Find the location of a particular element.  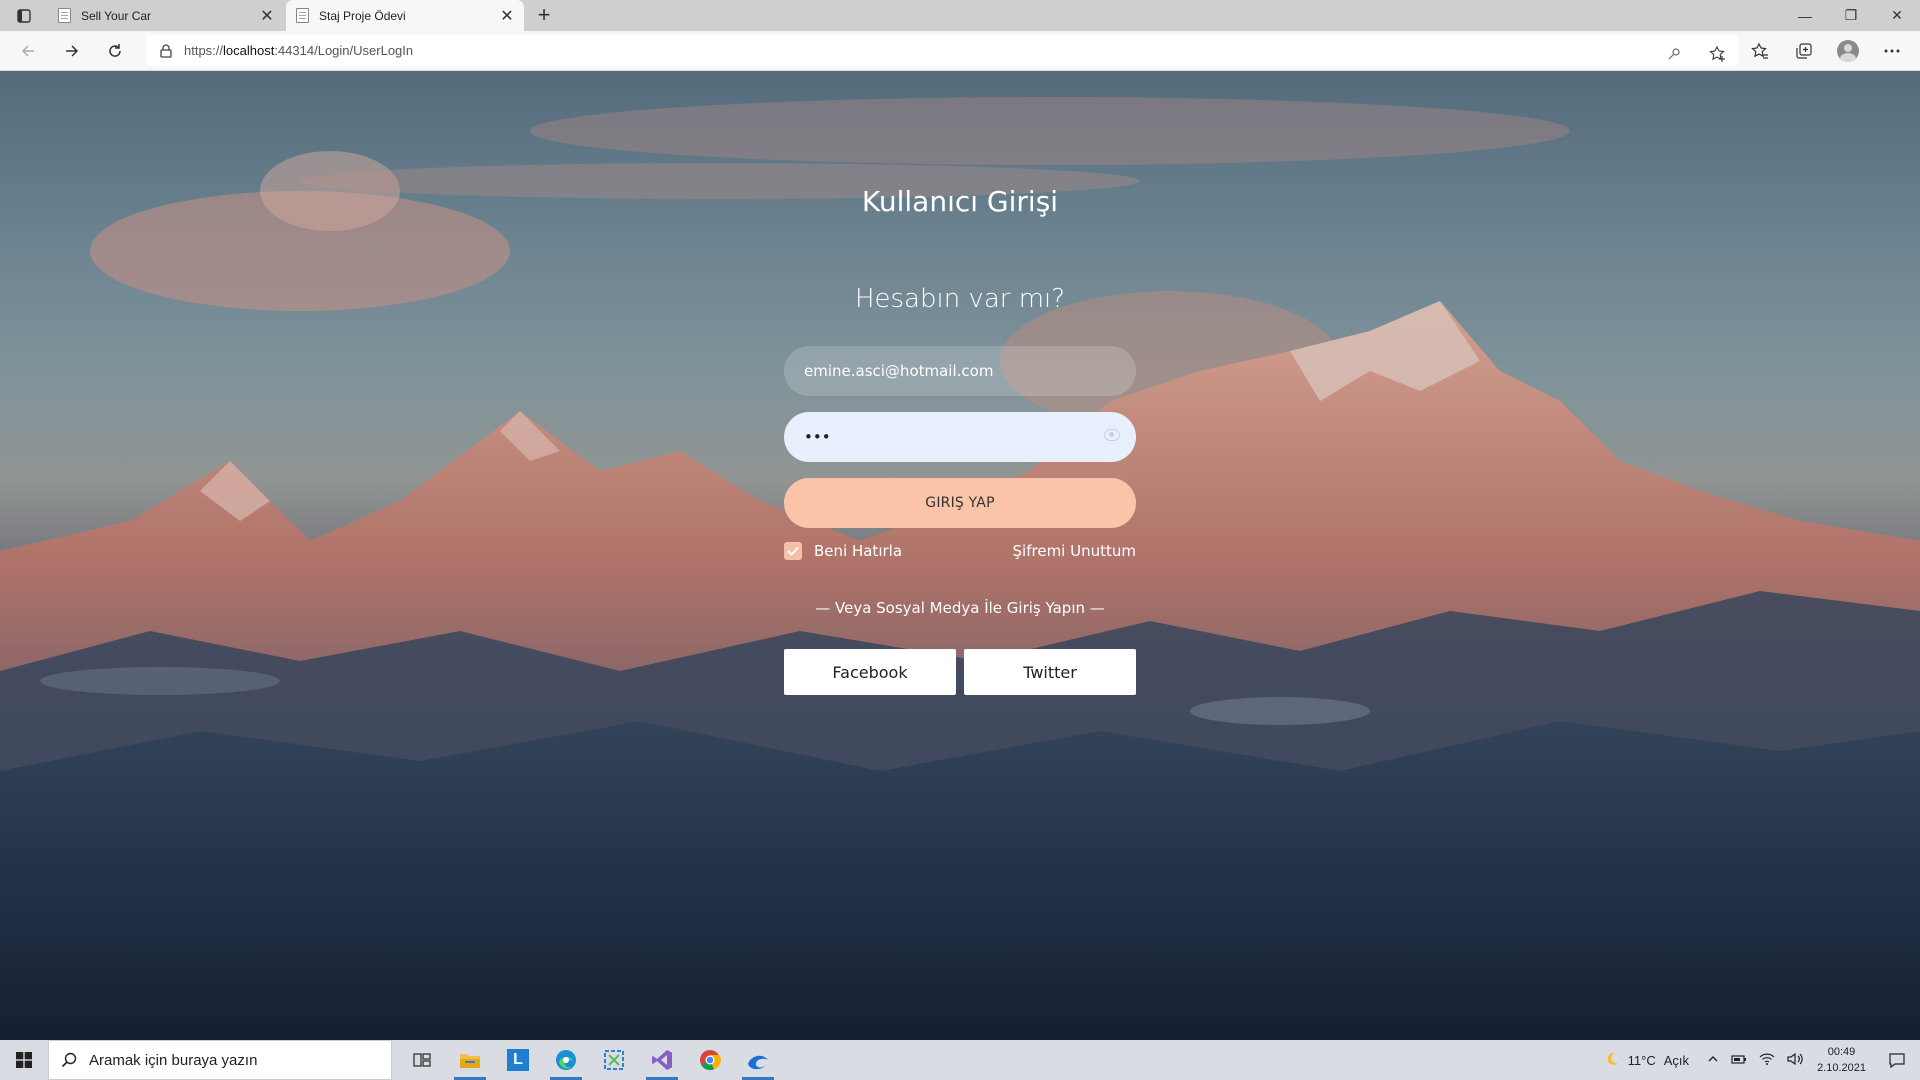

url-text: https://localhost:44314/Login/UserLogIn is located at coordinates (299, 50).